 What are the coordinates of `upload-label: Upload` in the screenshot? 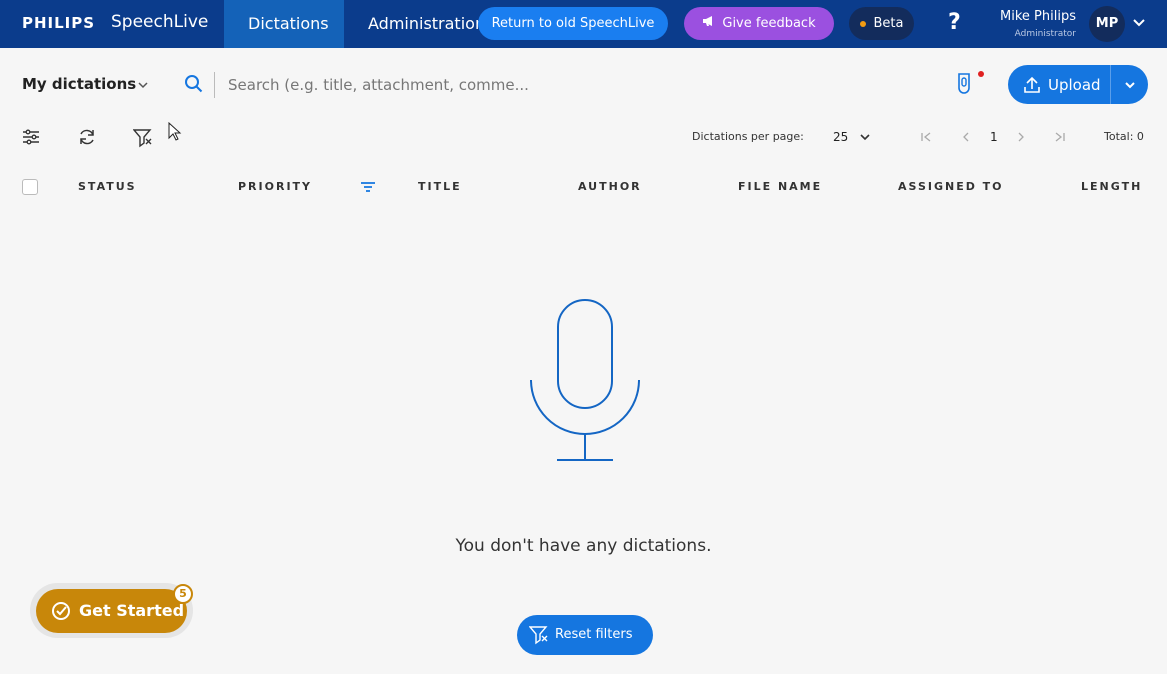 It's located at (1074, 85).